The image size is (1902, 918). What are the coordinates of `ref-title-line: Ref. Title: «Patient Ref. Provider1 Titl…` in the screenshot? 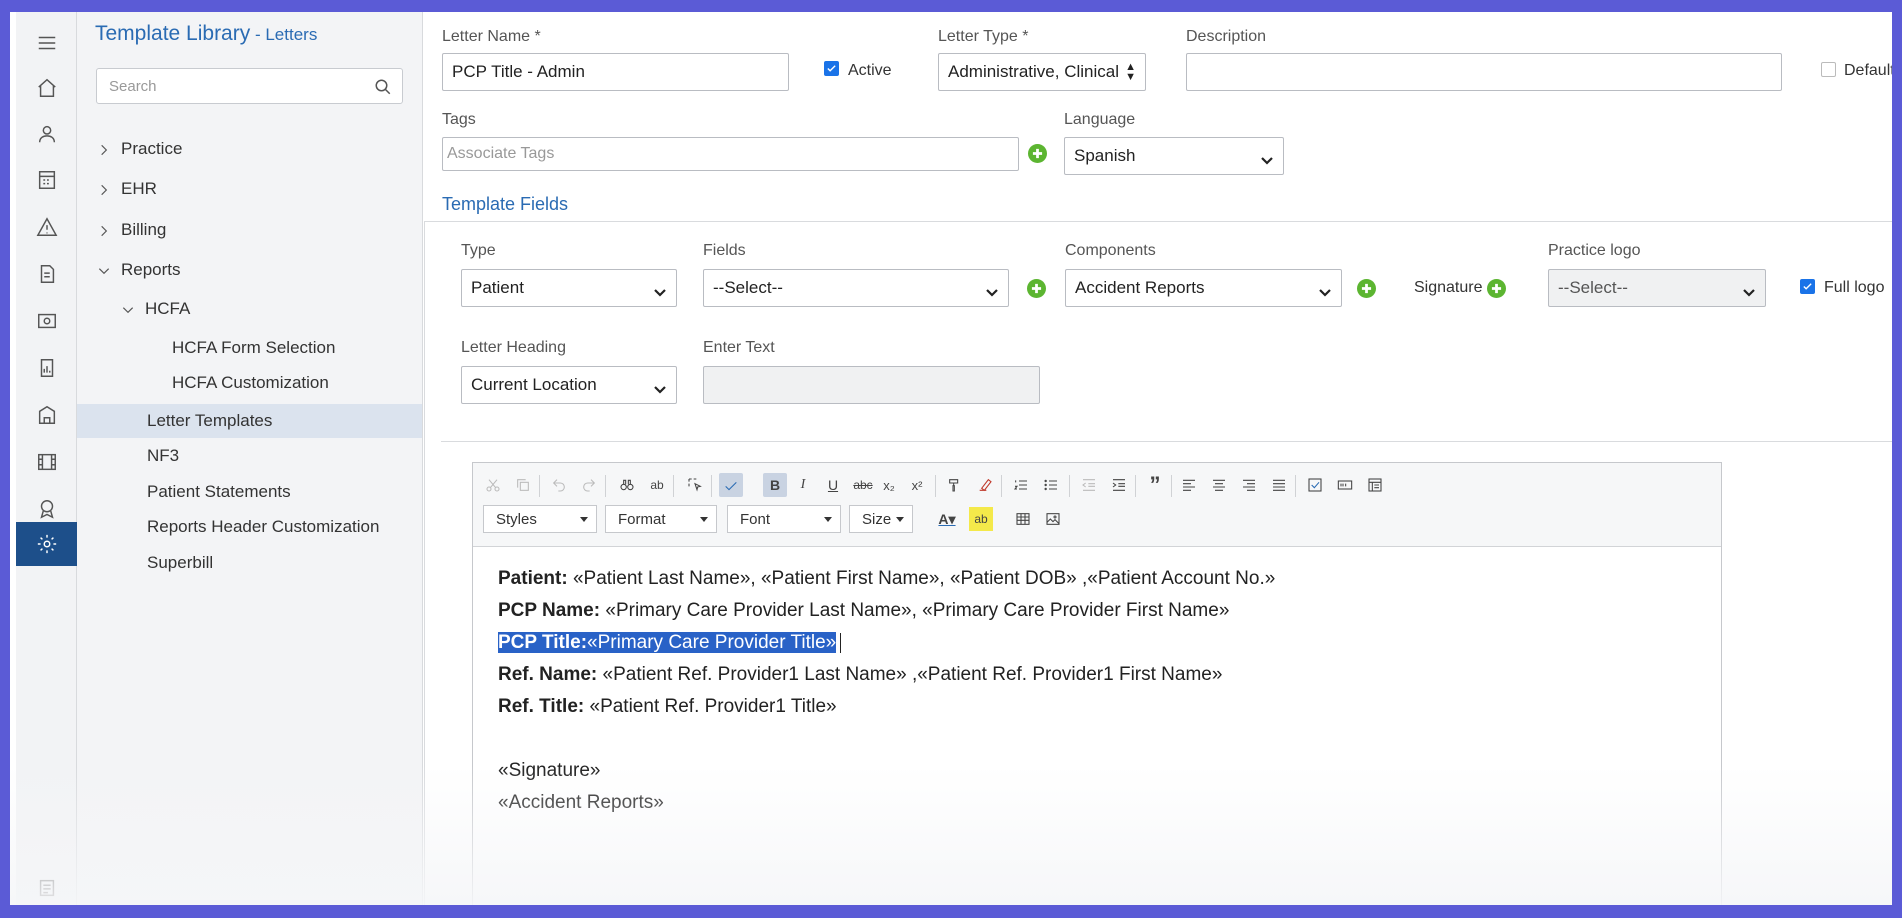 It's located at (886, 707).